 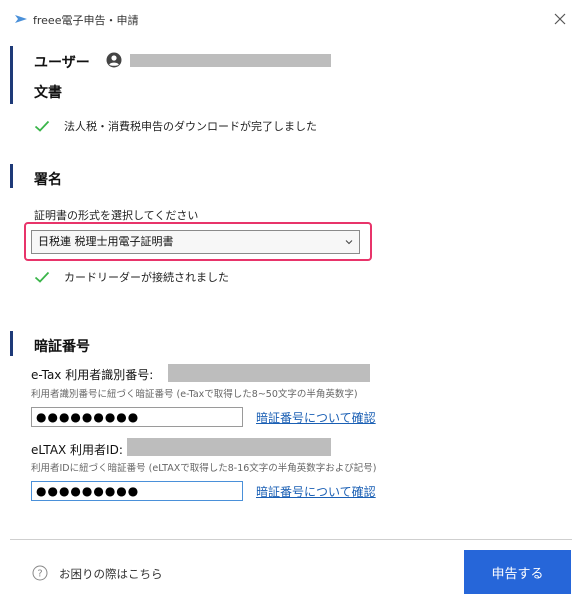 I want to click on signature-heading: 署名, so click(x=48, y=180).